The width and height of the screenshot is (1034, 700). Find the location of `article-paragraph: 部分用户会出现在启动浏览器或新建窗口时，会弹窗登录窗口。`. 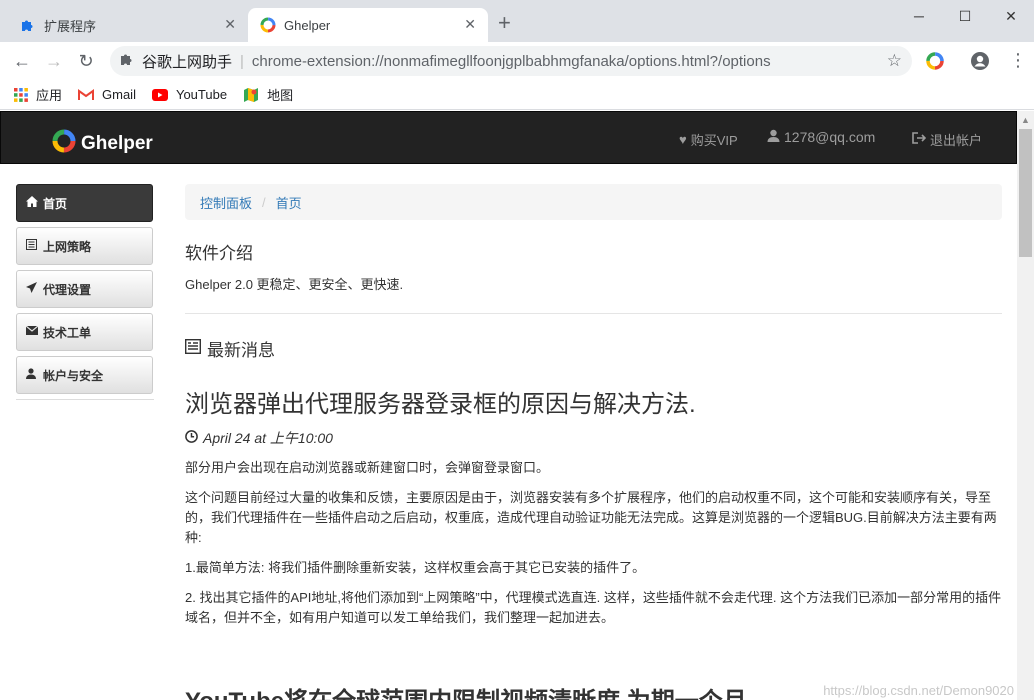

article-paragraph: 部分用户会出现在启动浏览器或新建窗口时，会弹窗登录窗口。 is located at coordinates (367, 467).